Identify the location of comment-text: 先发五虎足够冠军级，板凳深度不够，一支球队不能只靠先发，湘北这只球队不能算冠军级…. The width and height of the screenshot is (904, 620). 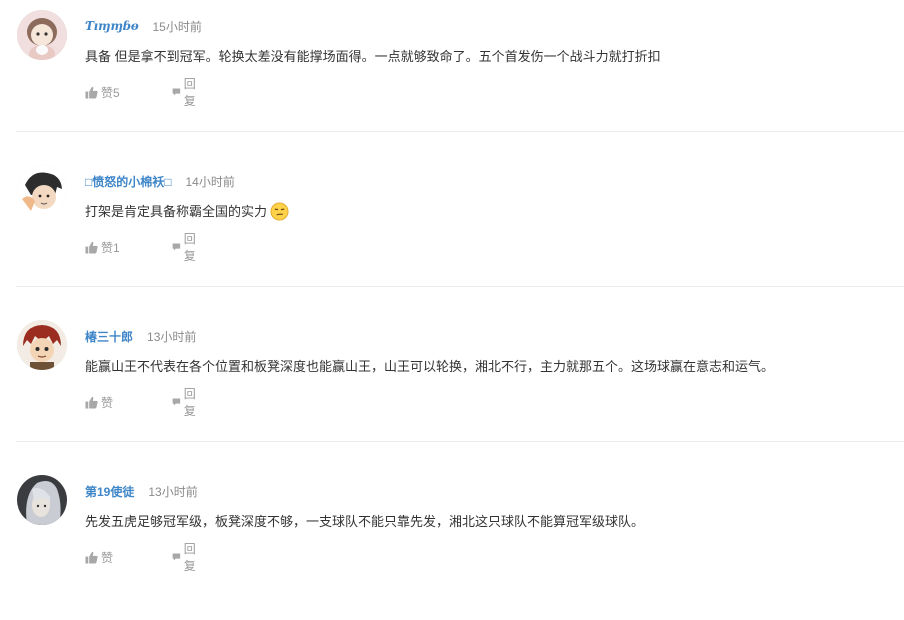
(365, 521).